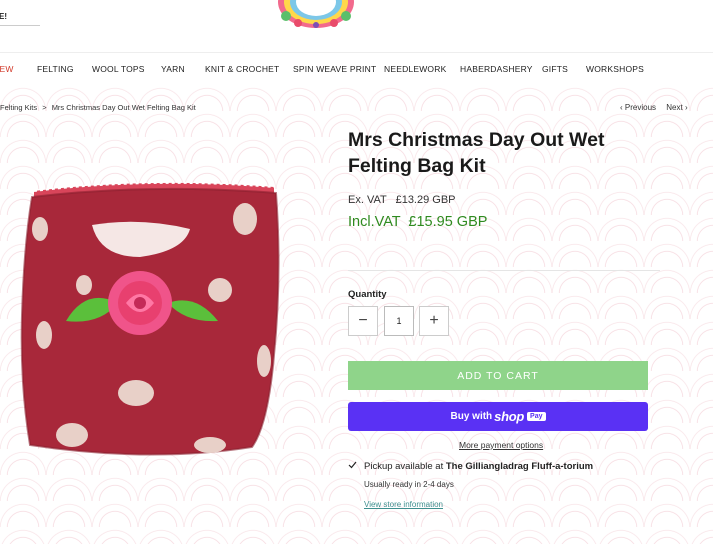 This screenshot has width=713, height=544. I want to click on pay-badge: Pay, so click(536, 416).